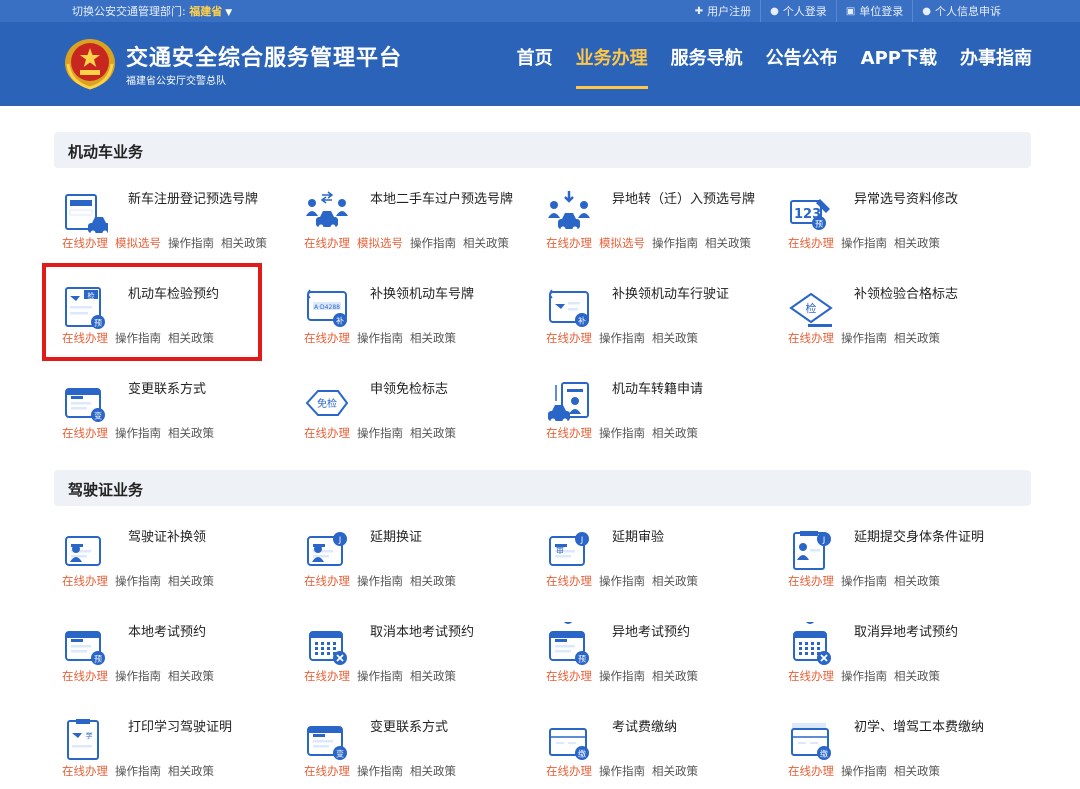 The image size is (1080, 789). I want to click on nav-business: 业务办理, so click(611, 66).